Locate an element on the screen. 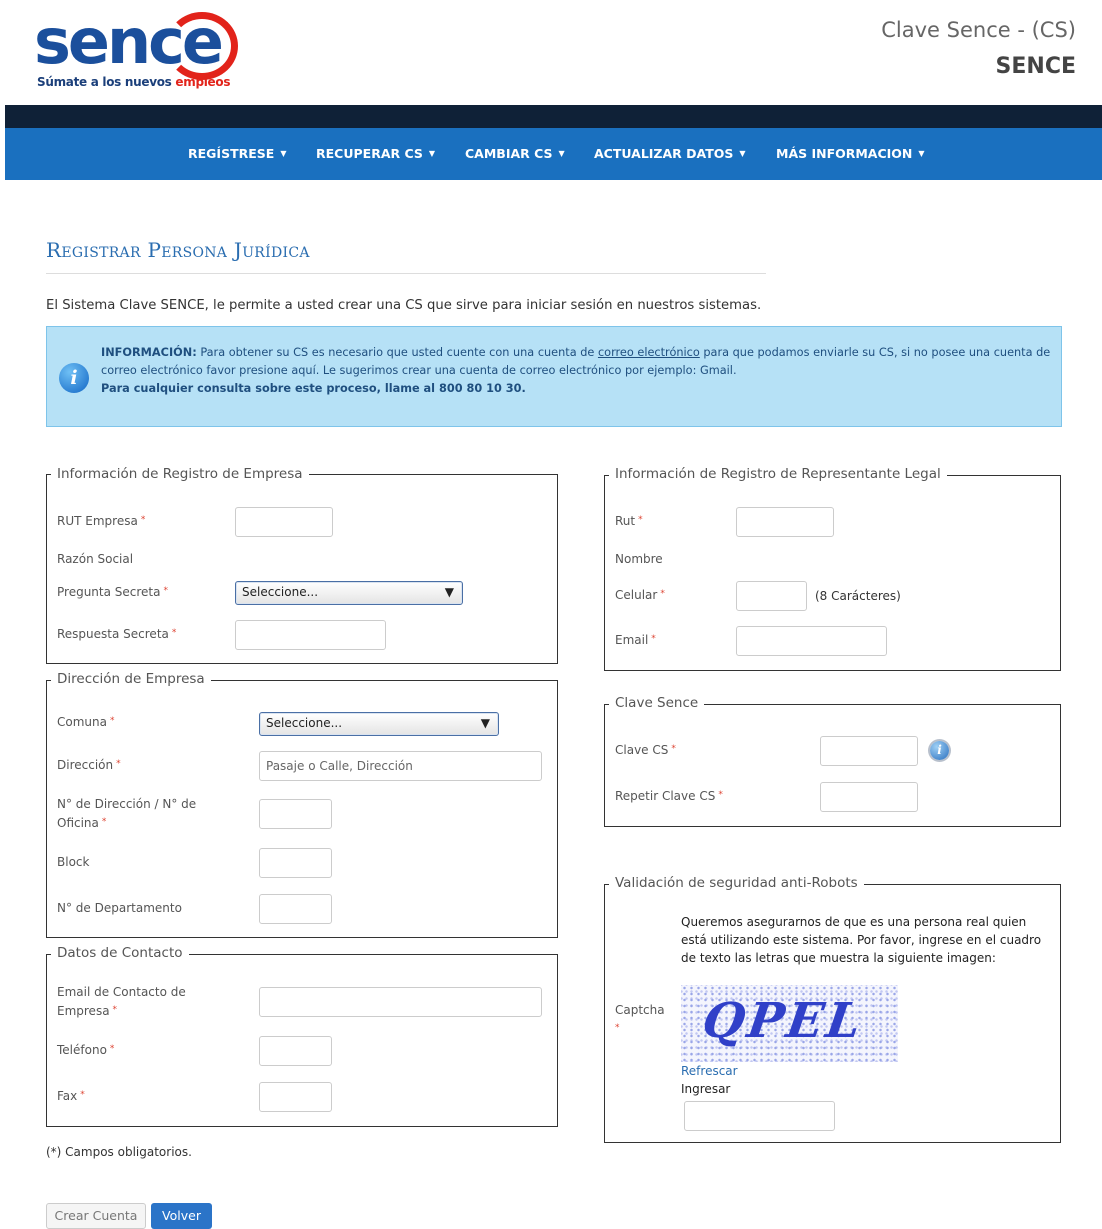 The height and width of the screenshot is (1229, 1102). label-text: Celular is located at coordinates (636, 595).